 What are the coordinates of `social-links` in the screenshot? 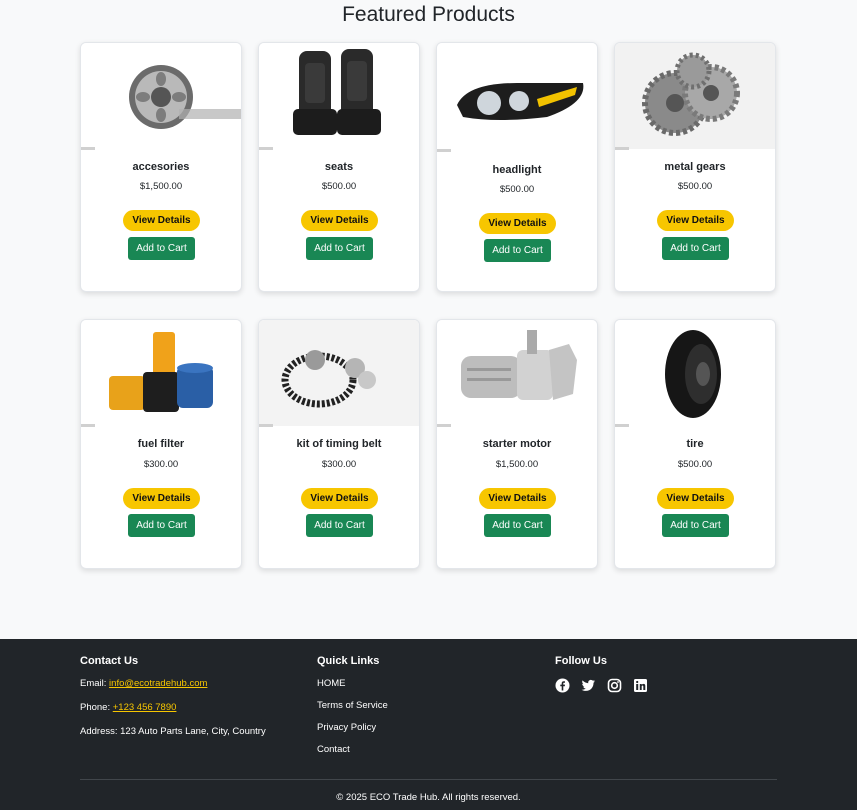 It's located at (601, 685).